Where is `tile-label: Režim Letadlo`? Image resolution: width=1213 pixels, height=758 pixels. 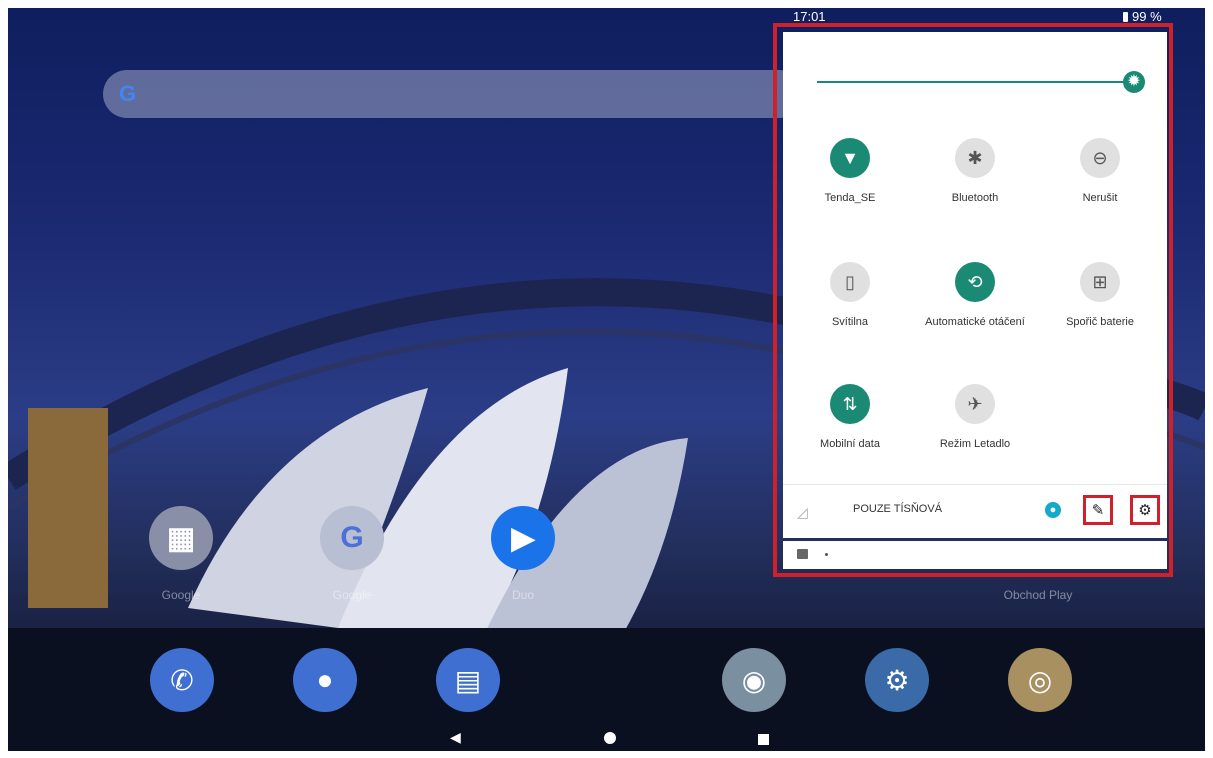
tile-label: Režim Letadlo is located at coordinates (975, 444).